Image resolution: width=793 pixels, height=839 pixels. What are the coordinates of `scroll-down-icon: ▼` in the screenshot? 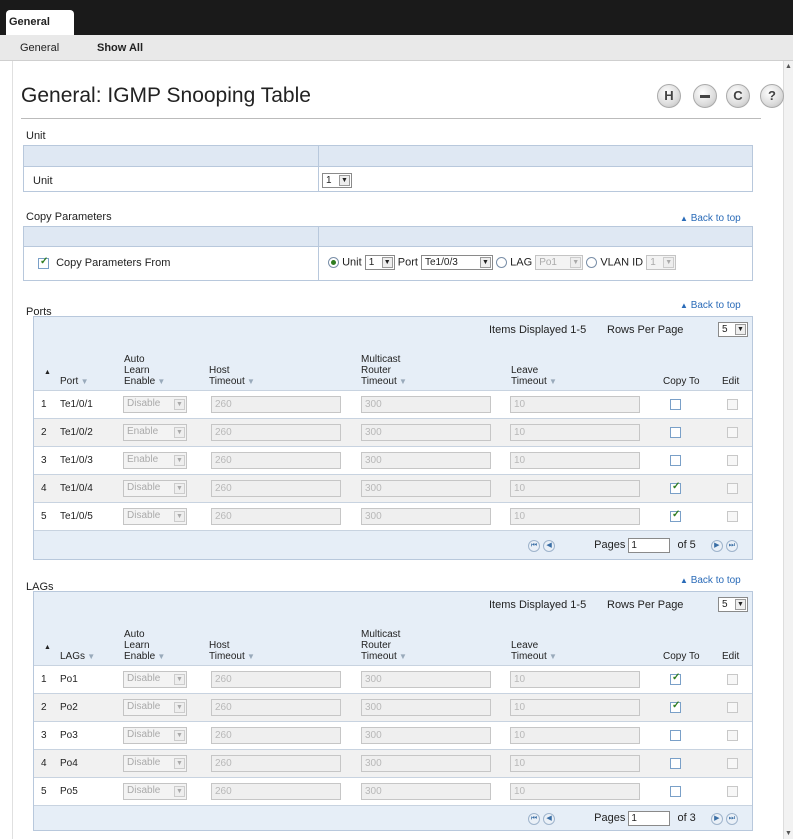 It's located at (788, 833).